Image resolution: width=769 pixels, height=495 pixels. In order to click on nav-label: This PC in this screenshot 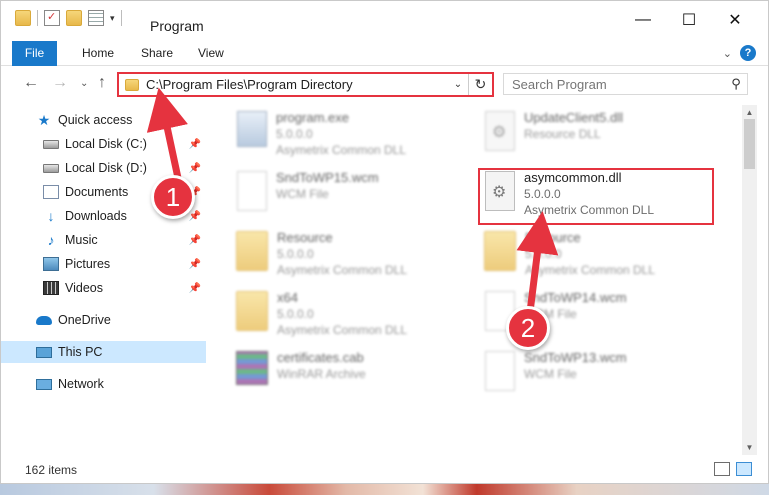, I will do `click(80, 352)`.